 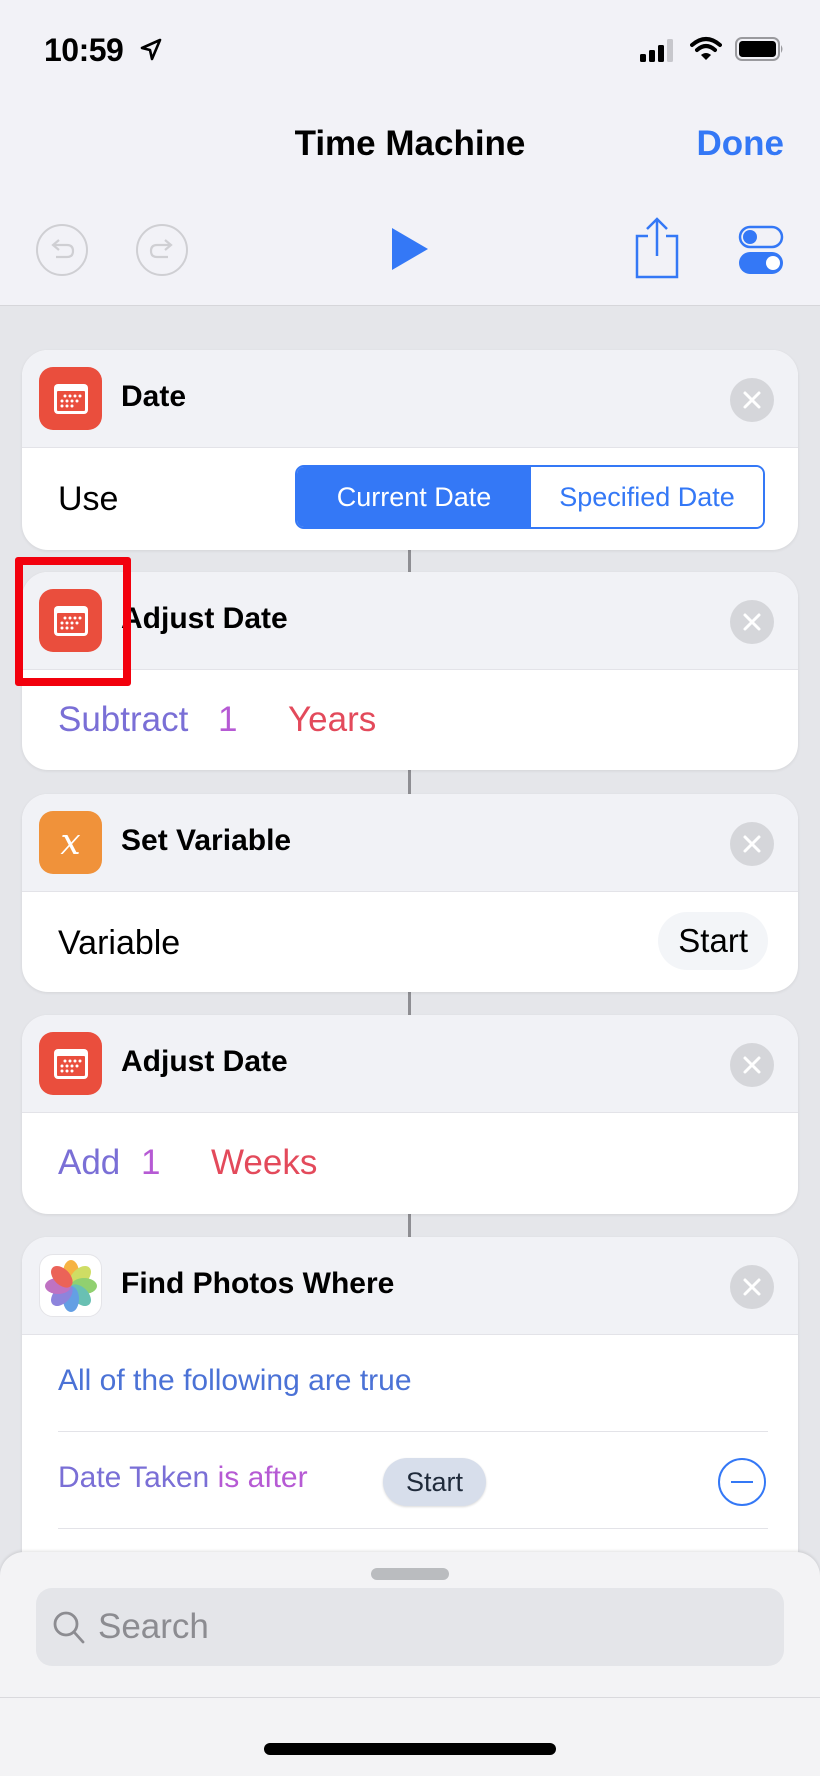 What do you see at coordinates (263, 1477) in the screenshot?
I see `filter-operator: is after` at bounding box center [263, 1477].